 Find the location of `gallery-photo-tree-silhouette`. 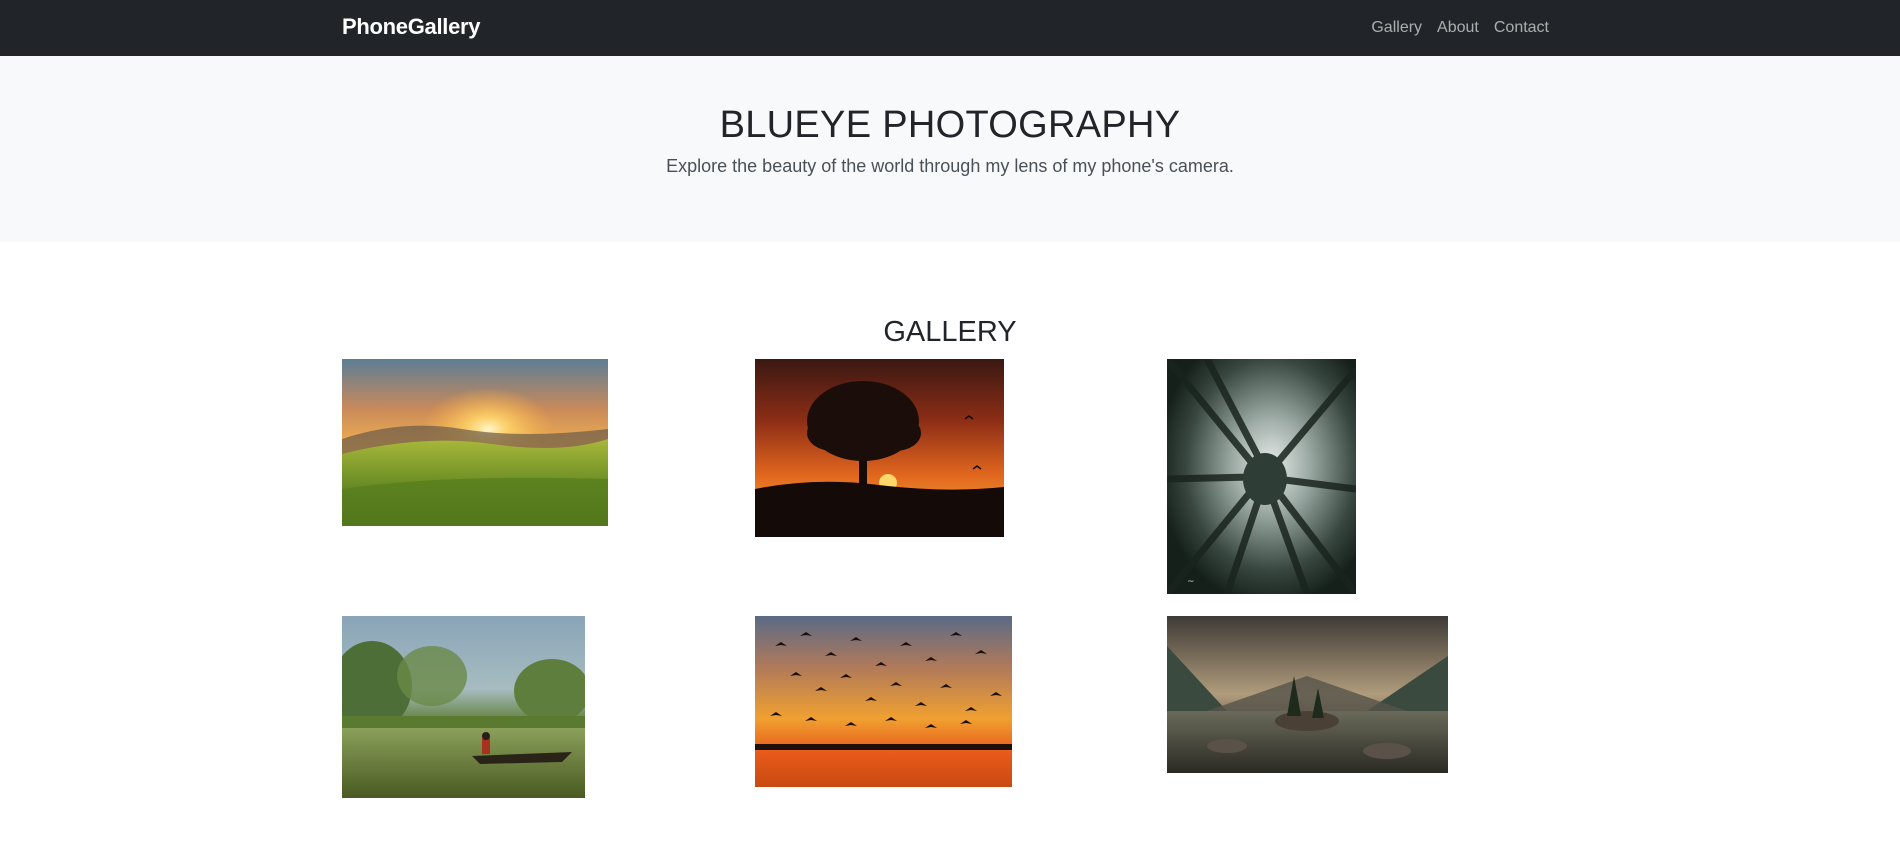

gallery-photo-tree-silhouette is located at coordinates (879, 448).